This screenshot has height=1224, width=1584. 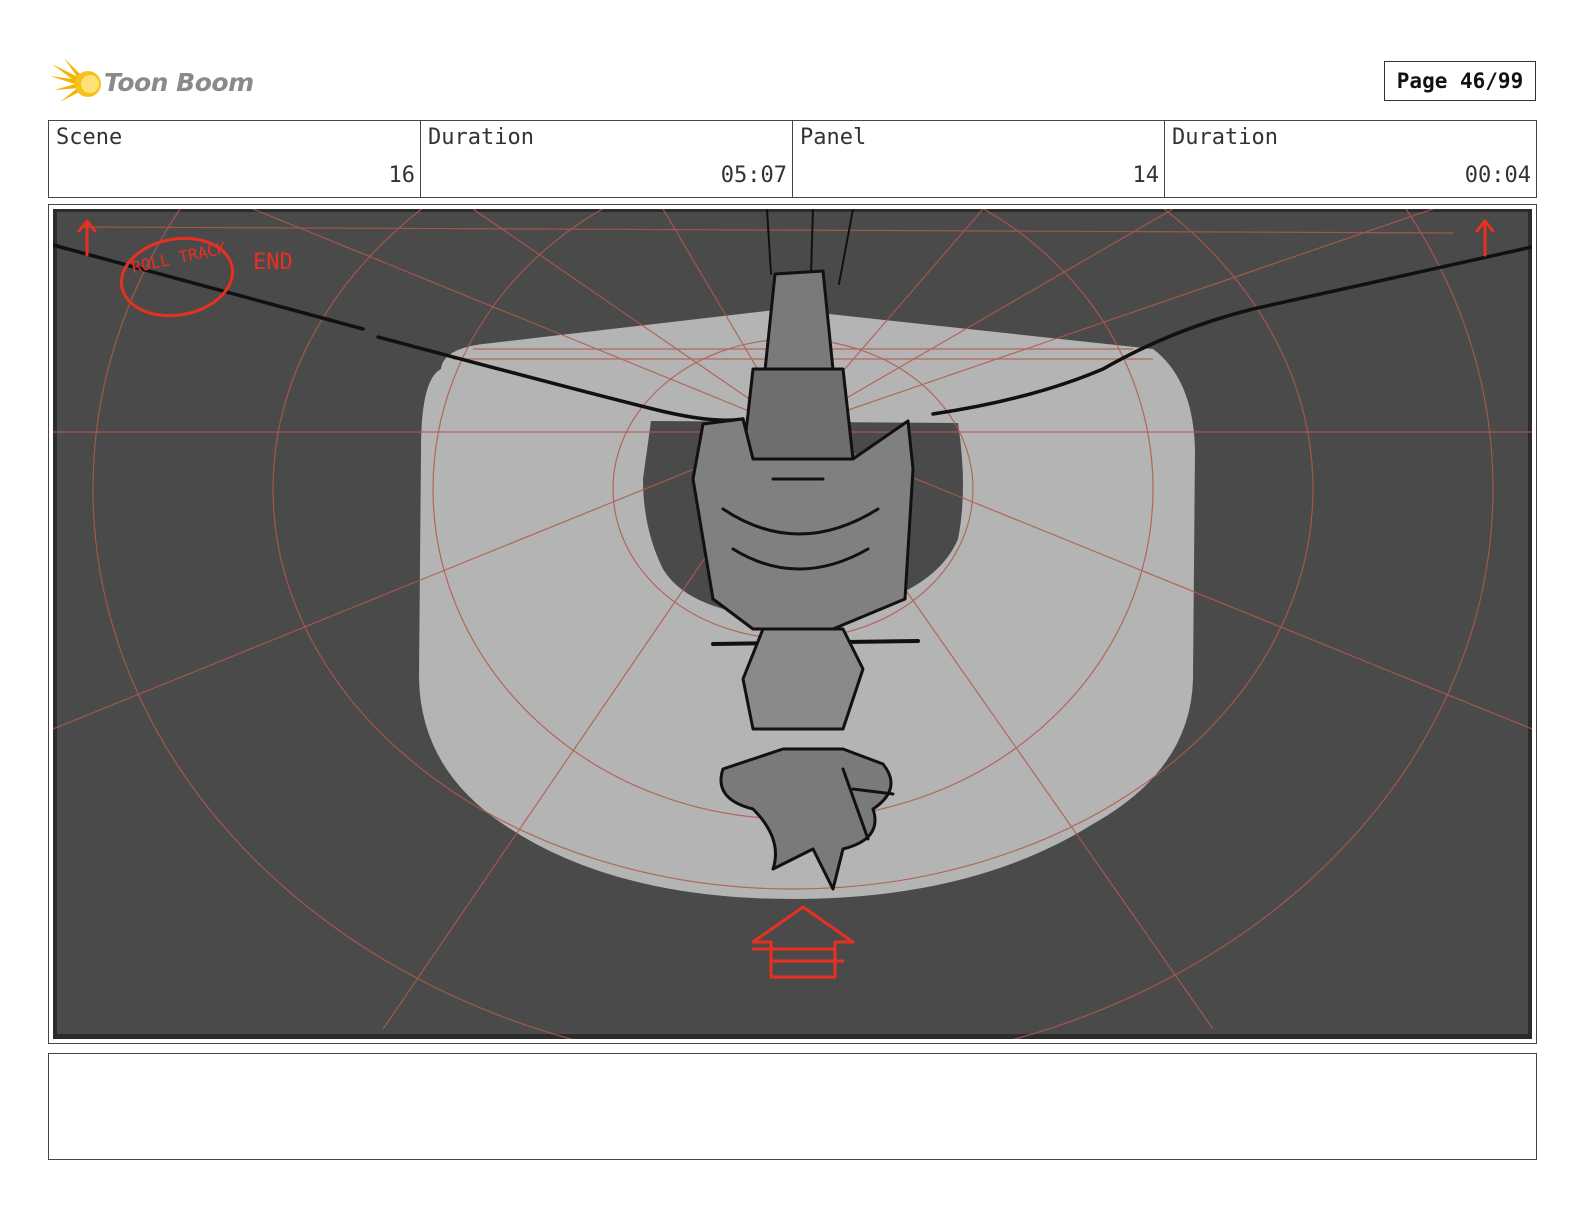 What do you see at coordinates (607, 159) in the screenshot?
I see `scene-duration-cell: Duration 05:07` at bounding box center [607, 159].